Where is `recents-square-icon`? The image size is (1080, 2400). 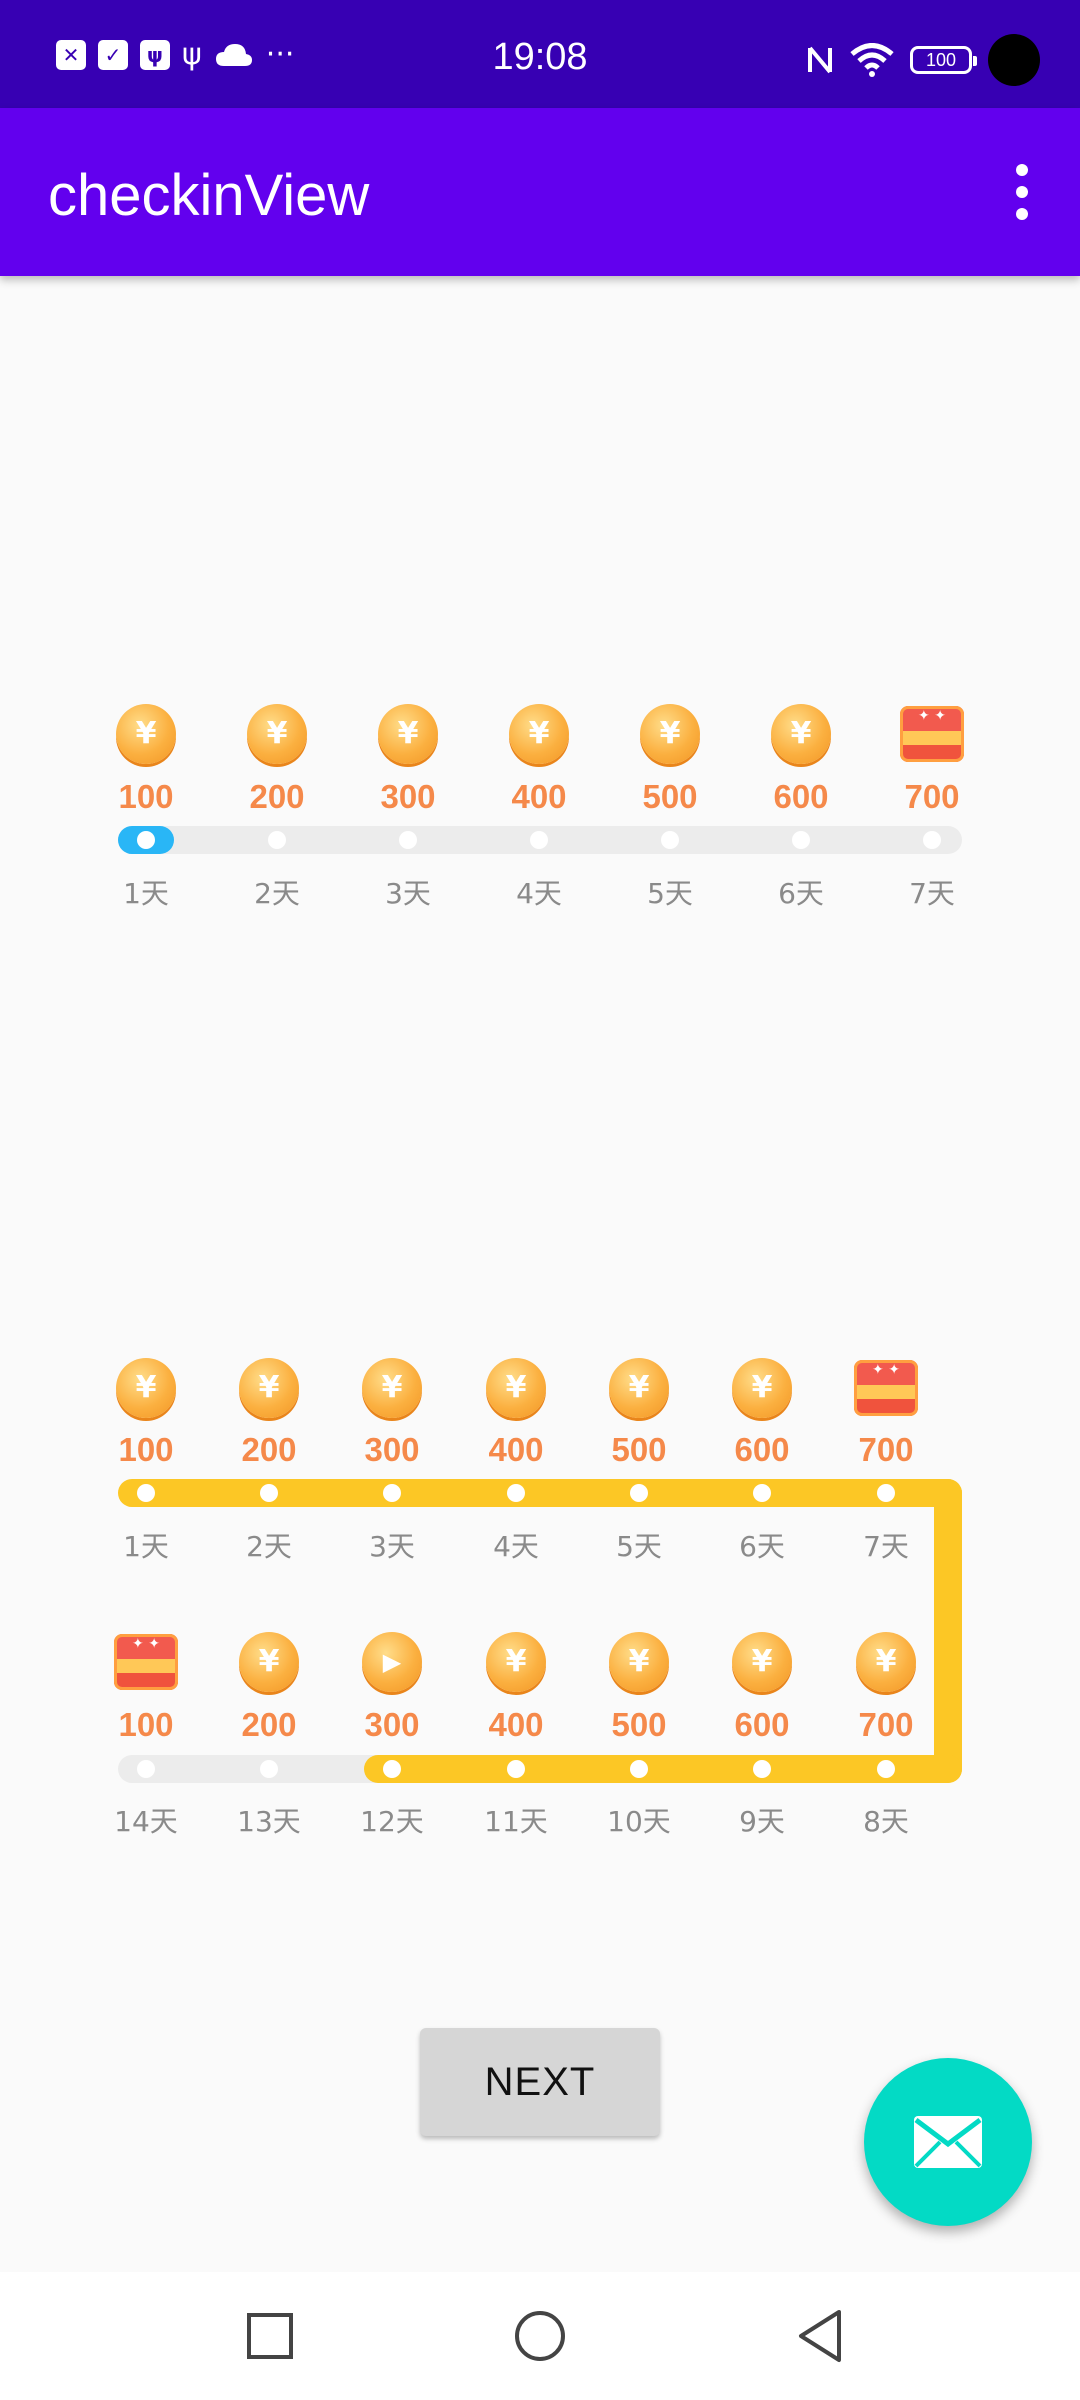
recents-square-icon is located at coordinates (270, 2336).